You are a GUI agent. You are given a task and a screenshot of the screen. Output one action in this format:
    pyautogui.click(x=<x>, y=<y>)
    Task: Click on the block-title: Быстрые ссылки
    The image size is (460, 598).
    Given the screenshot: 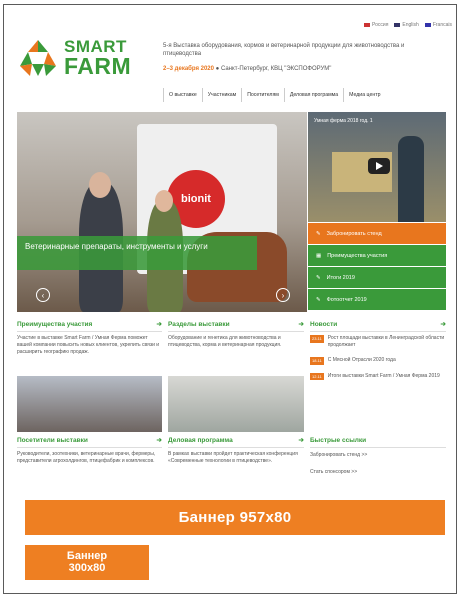 What is the action you would take?
    pyautogui.click(x=338, y=440)
    